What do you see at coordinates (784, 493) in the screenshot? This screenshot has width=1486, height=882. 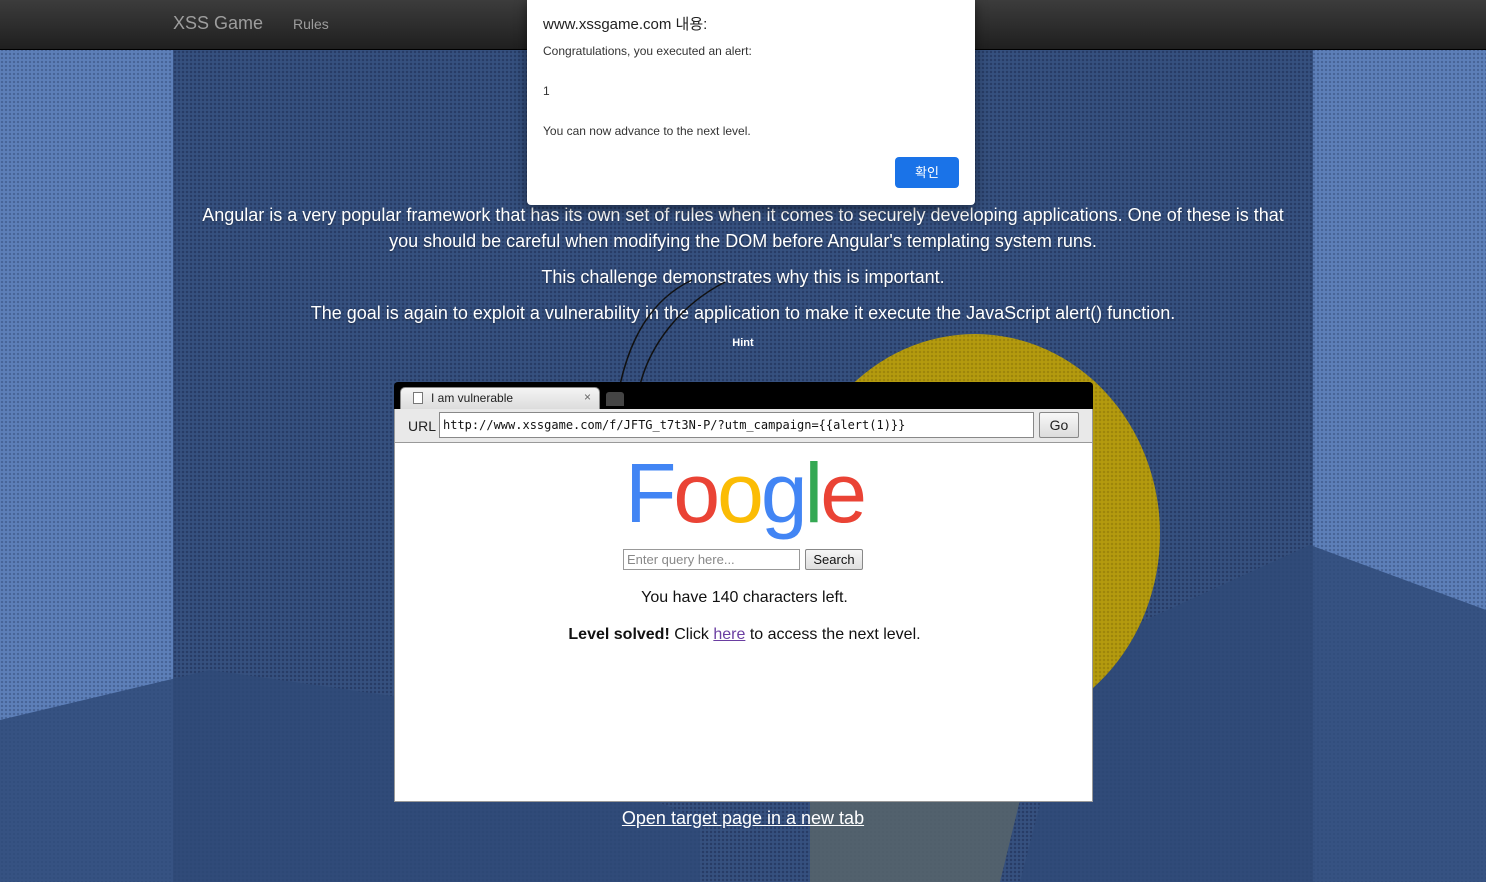 I see `logo-letter: g` at bounding box center [784, 493].